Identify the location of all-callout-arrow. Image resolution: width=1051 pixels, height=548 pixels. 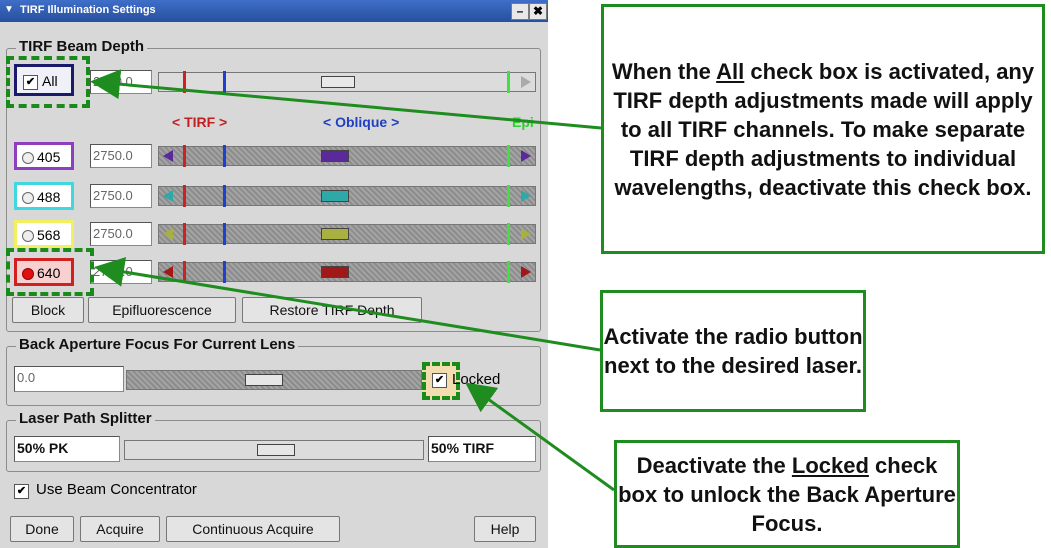
(346, 99).